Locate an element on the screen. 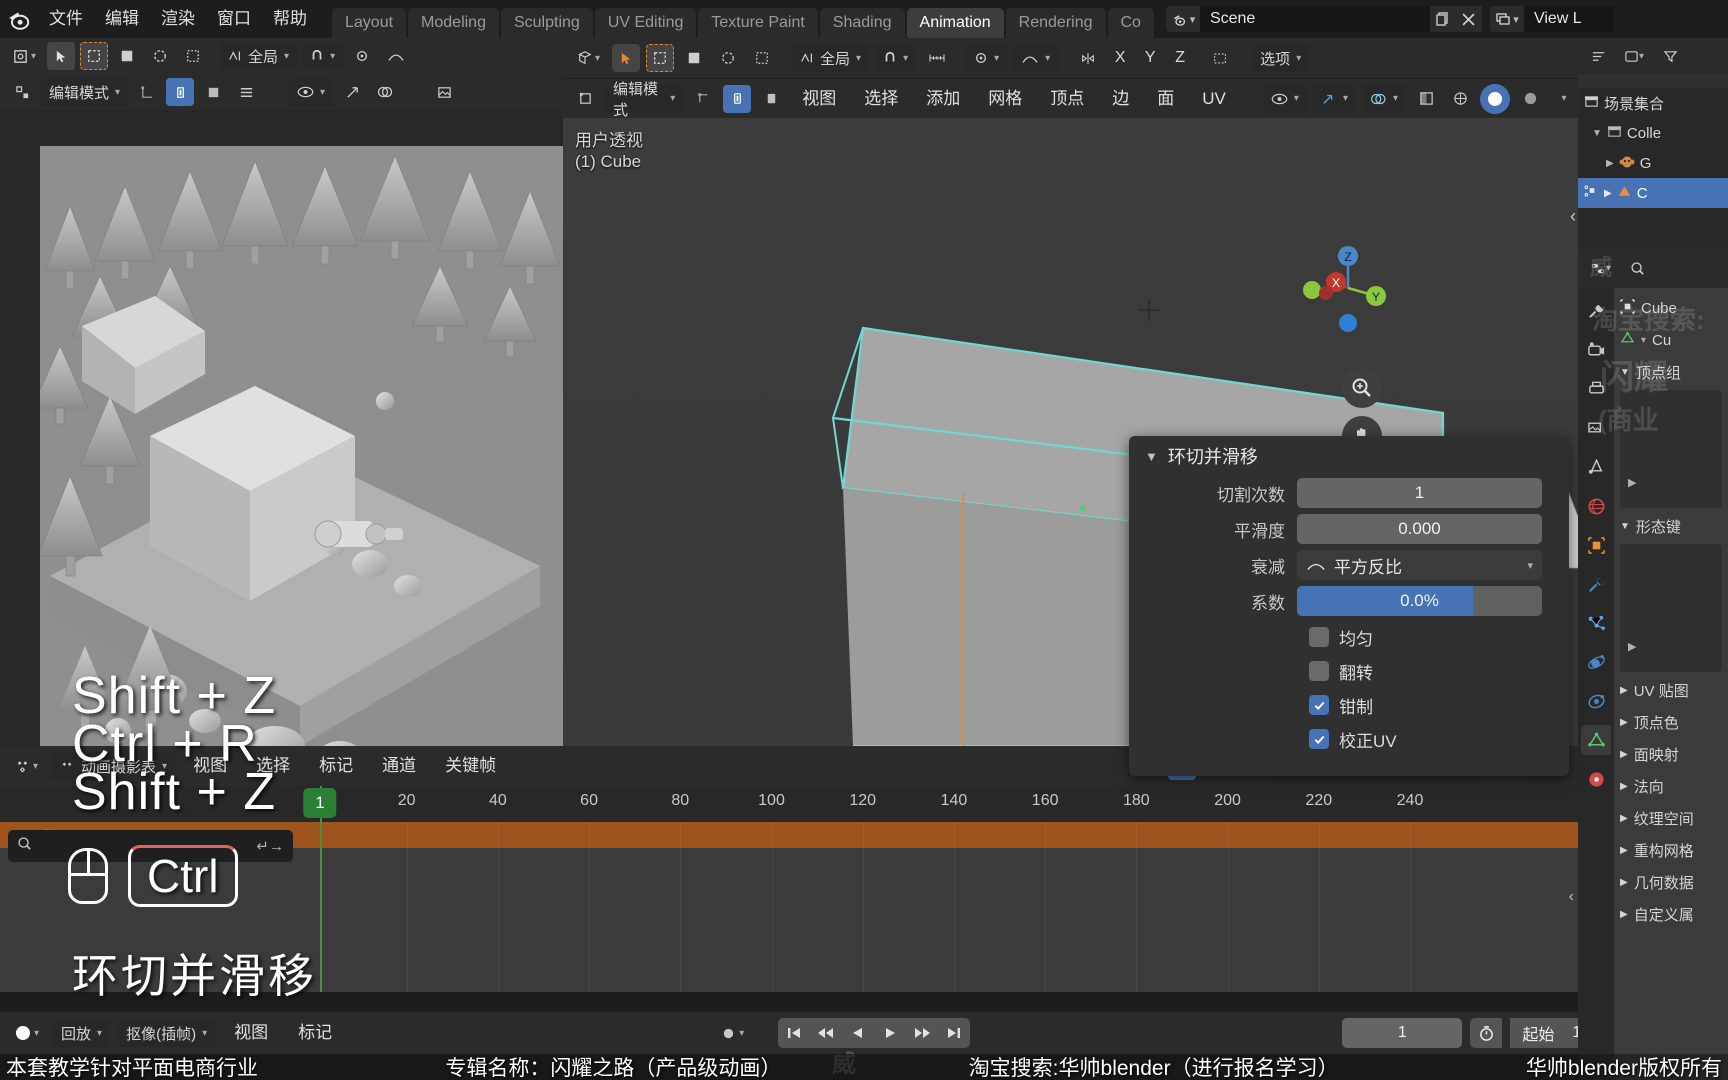 The width and height of the screenshot is (1728, 1080). shading-dropdown-icon: ▾ is located at coordinates (1564, 98).